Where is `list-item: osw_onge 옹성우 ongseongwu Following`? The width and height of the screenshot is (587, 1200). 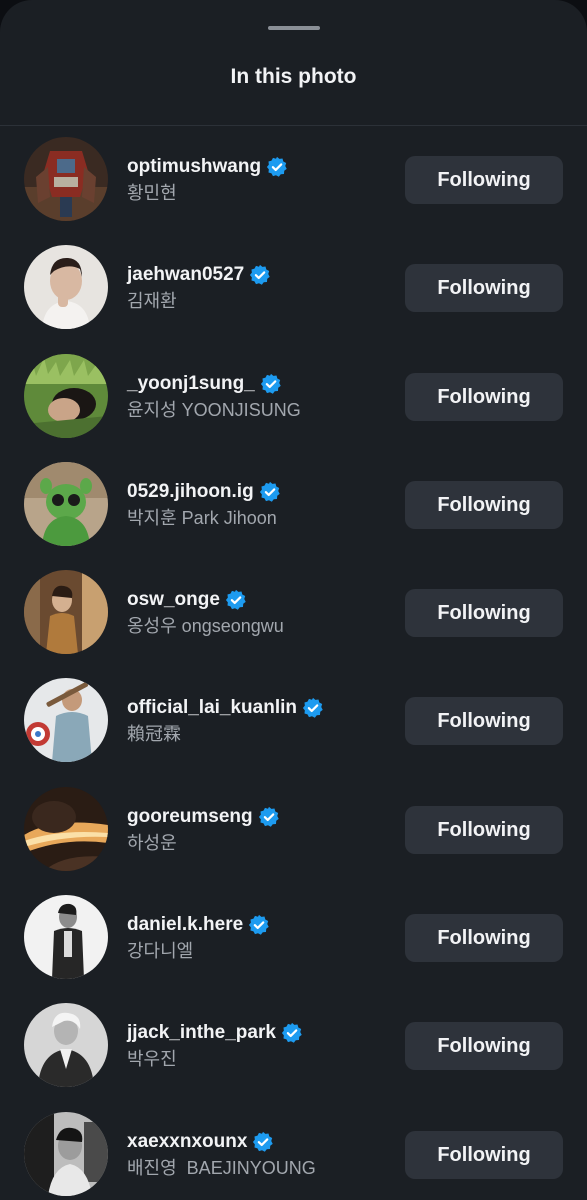
list-item: osw_onge 옹성우 ongseongwu Following is located at coordinates (293, 613).